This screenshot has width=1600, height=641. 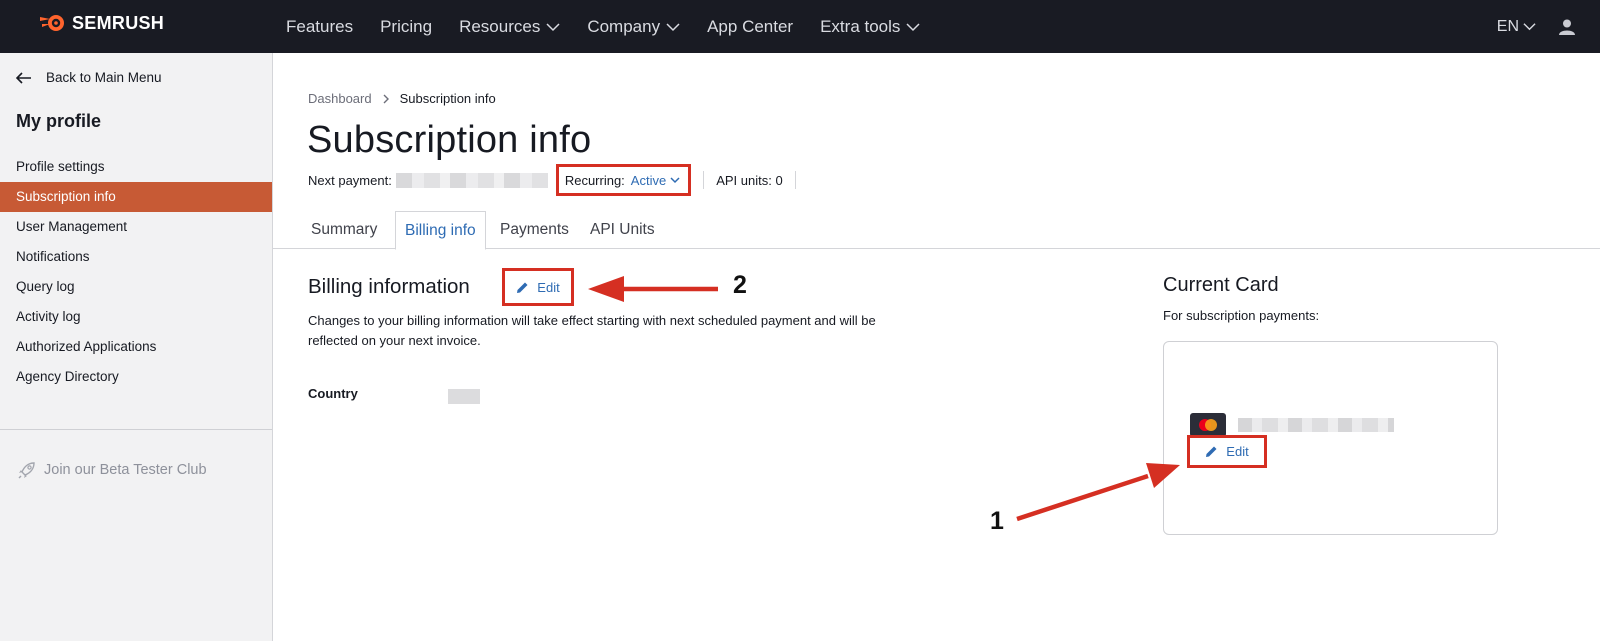 I want to click on language-selector: EN, so click(x=1516, y=27).